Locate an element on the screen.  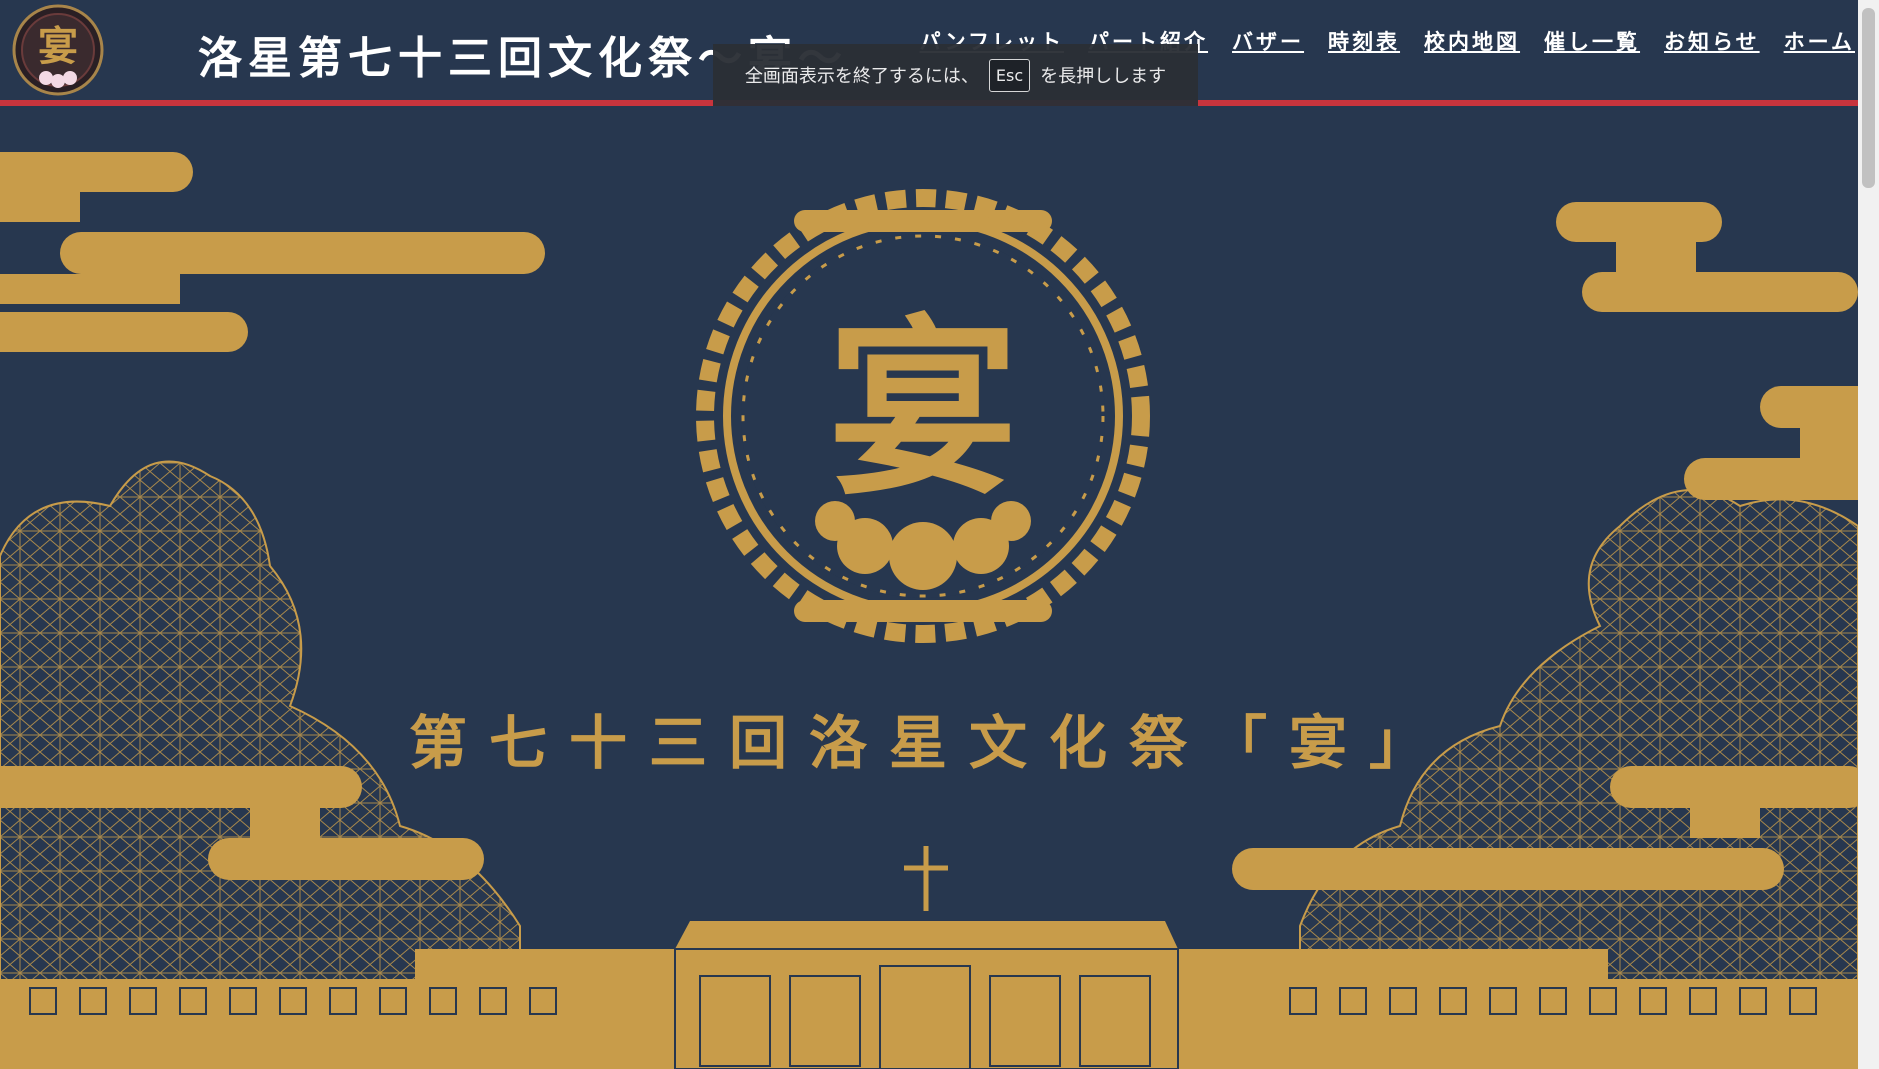
nav-bazaar: バザー is located at coordinates (1268, 41).